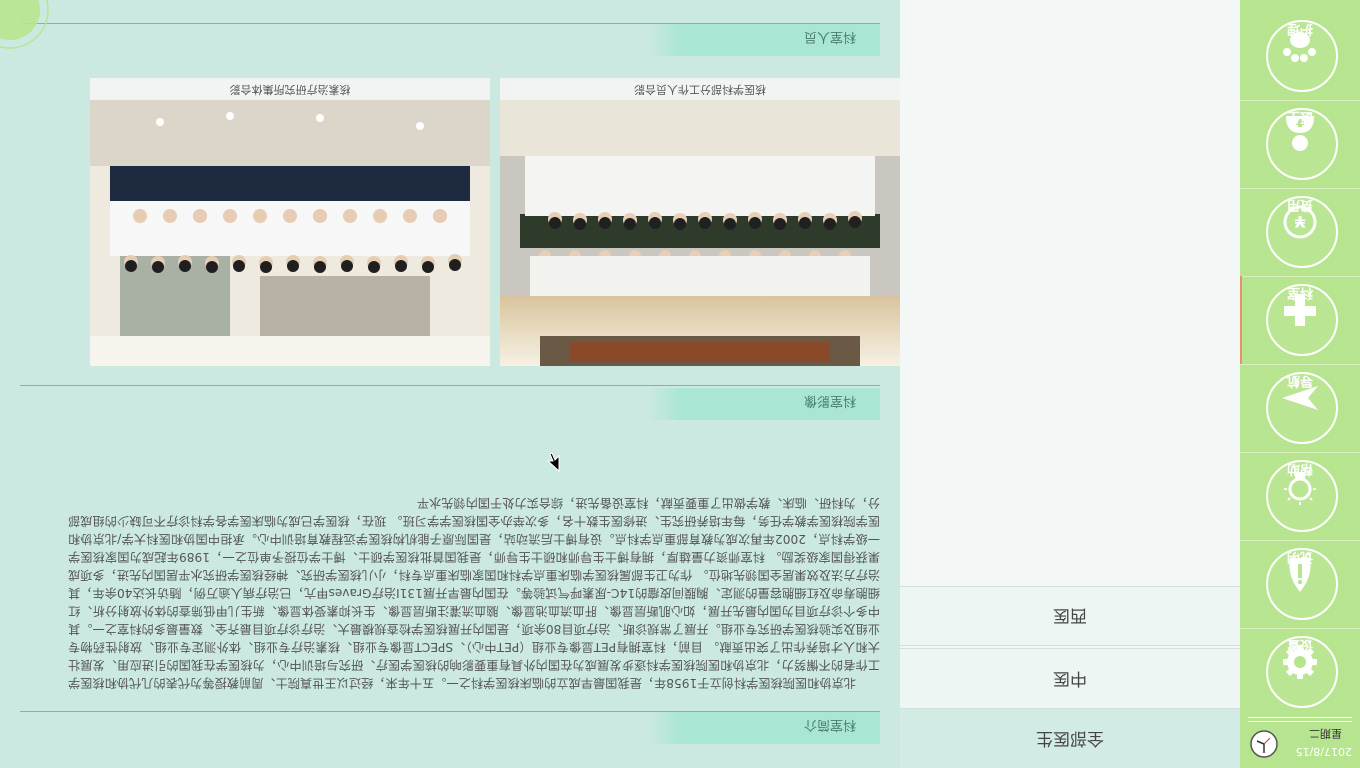 This screenshot has width=1360, height=768. Describe the element at coordinates (290, 89) in the screenshot. I see `photo-caption: 核素治疗研究所集体合影` at that location.